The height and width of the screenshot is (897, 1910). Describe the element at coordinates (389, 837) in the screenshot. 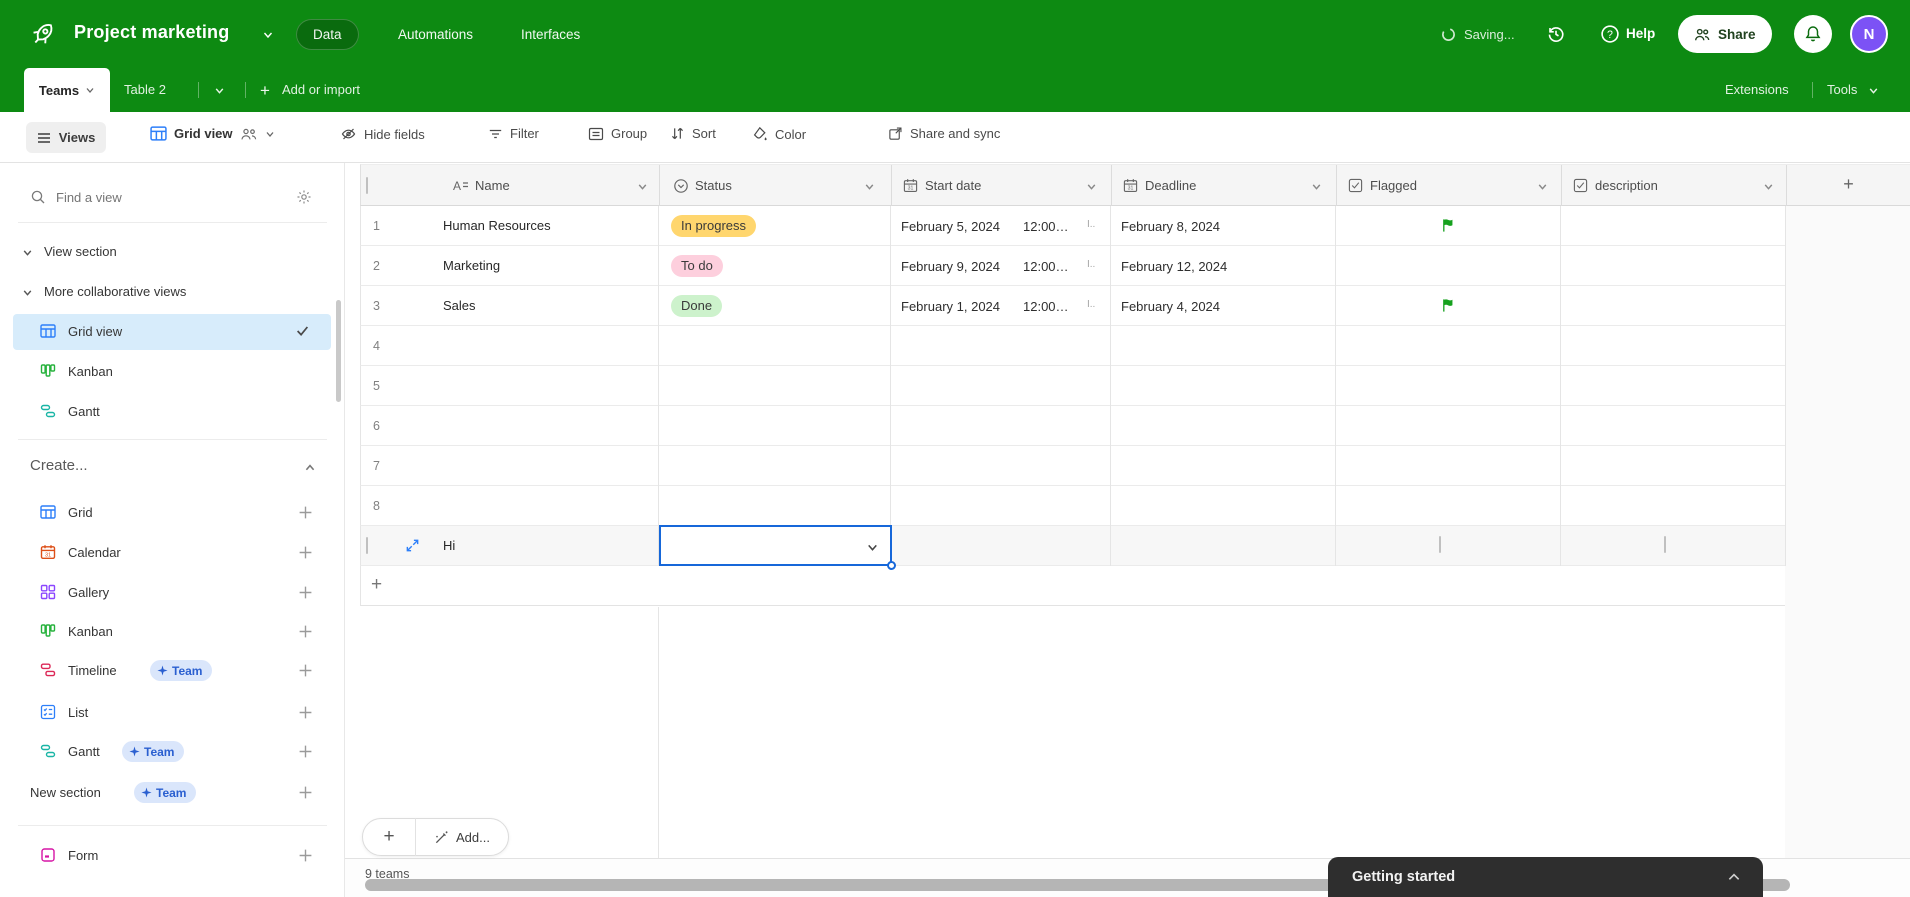

I see `add-record-button: +` at that location.